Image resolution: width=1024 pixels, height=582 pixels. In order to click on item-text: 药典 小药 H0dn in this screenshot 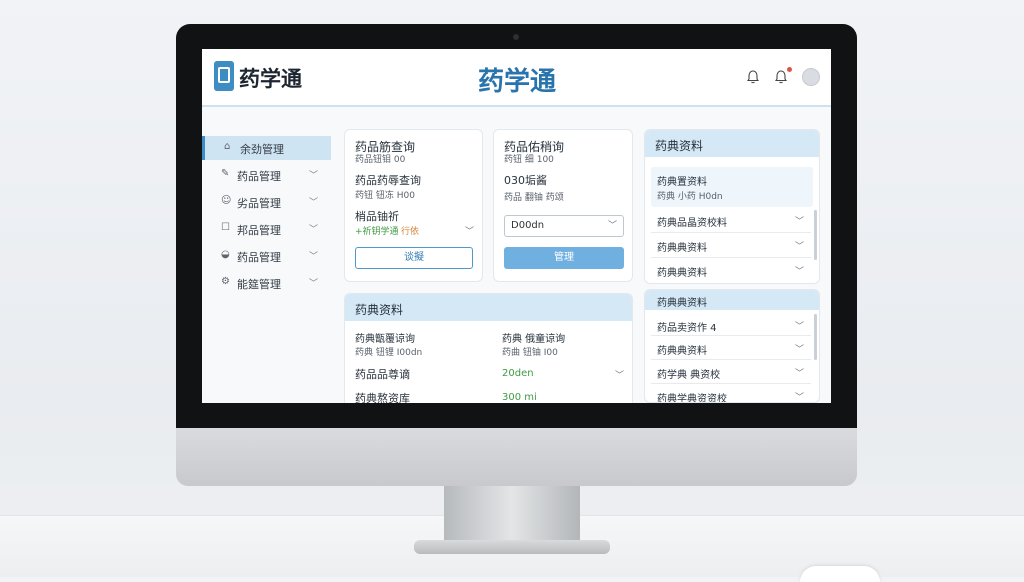, I will do `click(690, 197)`.